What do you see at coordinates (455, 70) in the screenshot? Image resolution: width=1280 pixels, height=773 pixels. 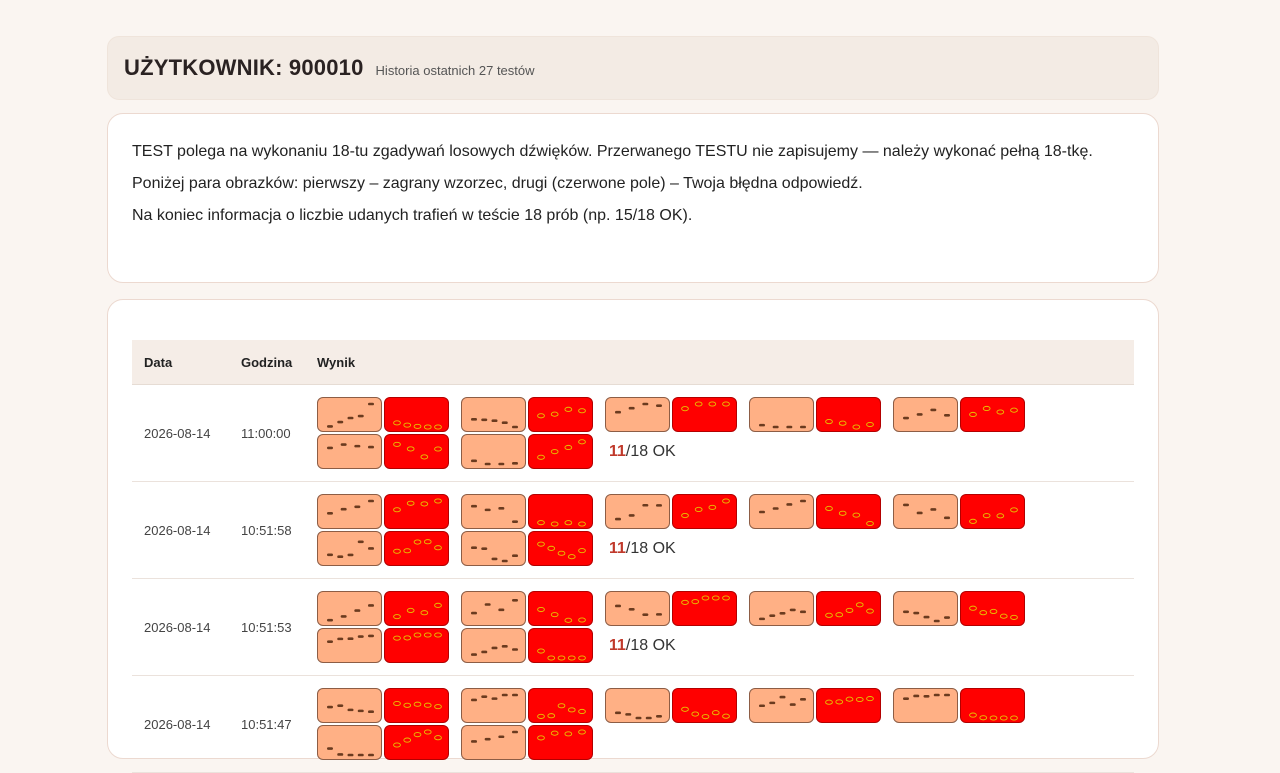 I see `page-subtitle: Historia ostatnich 27 testów` at bounding box center [455, 70].